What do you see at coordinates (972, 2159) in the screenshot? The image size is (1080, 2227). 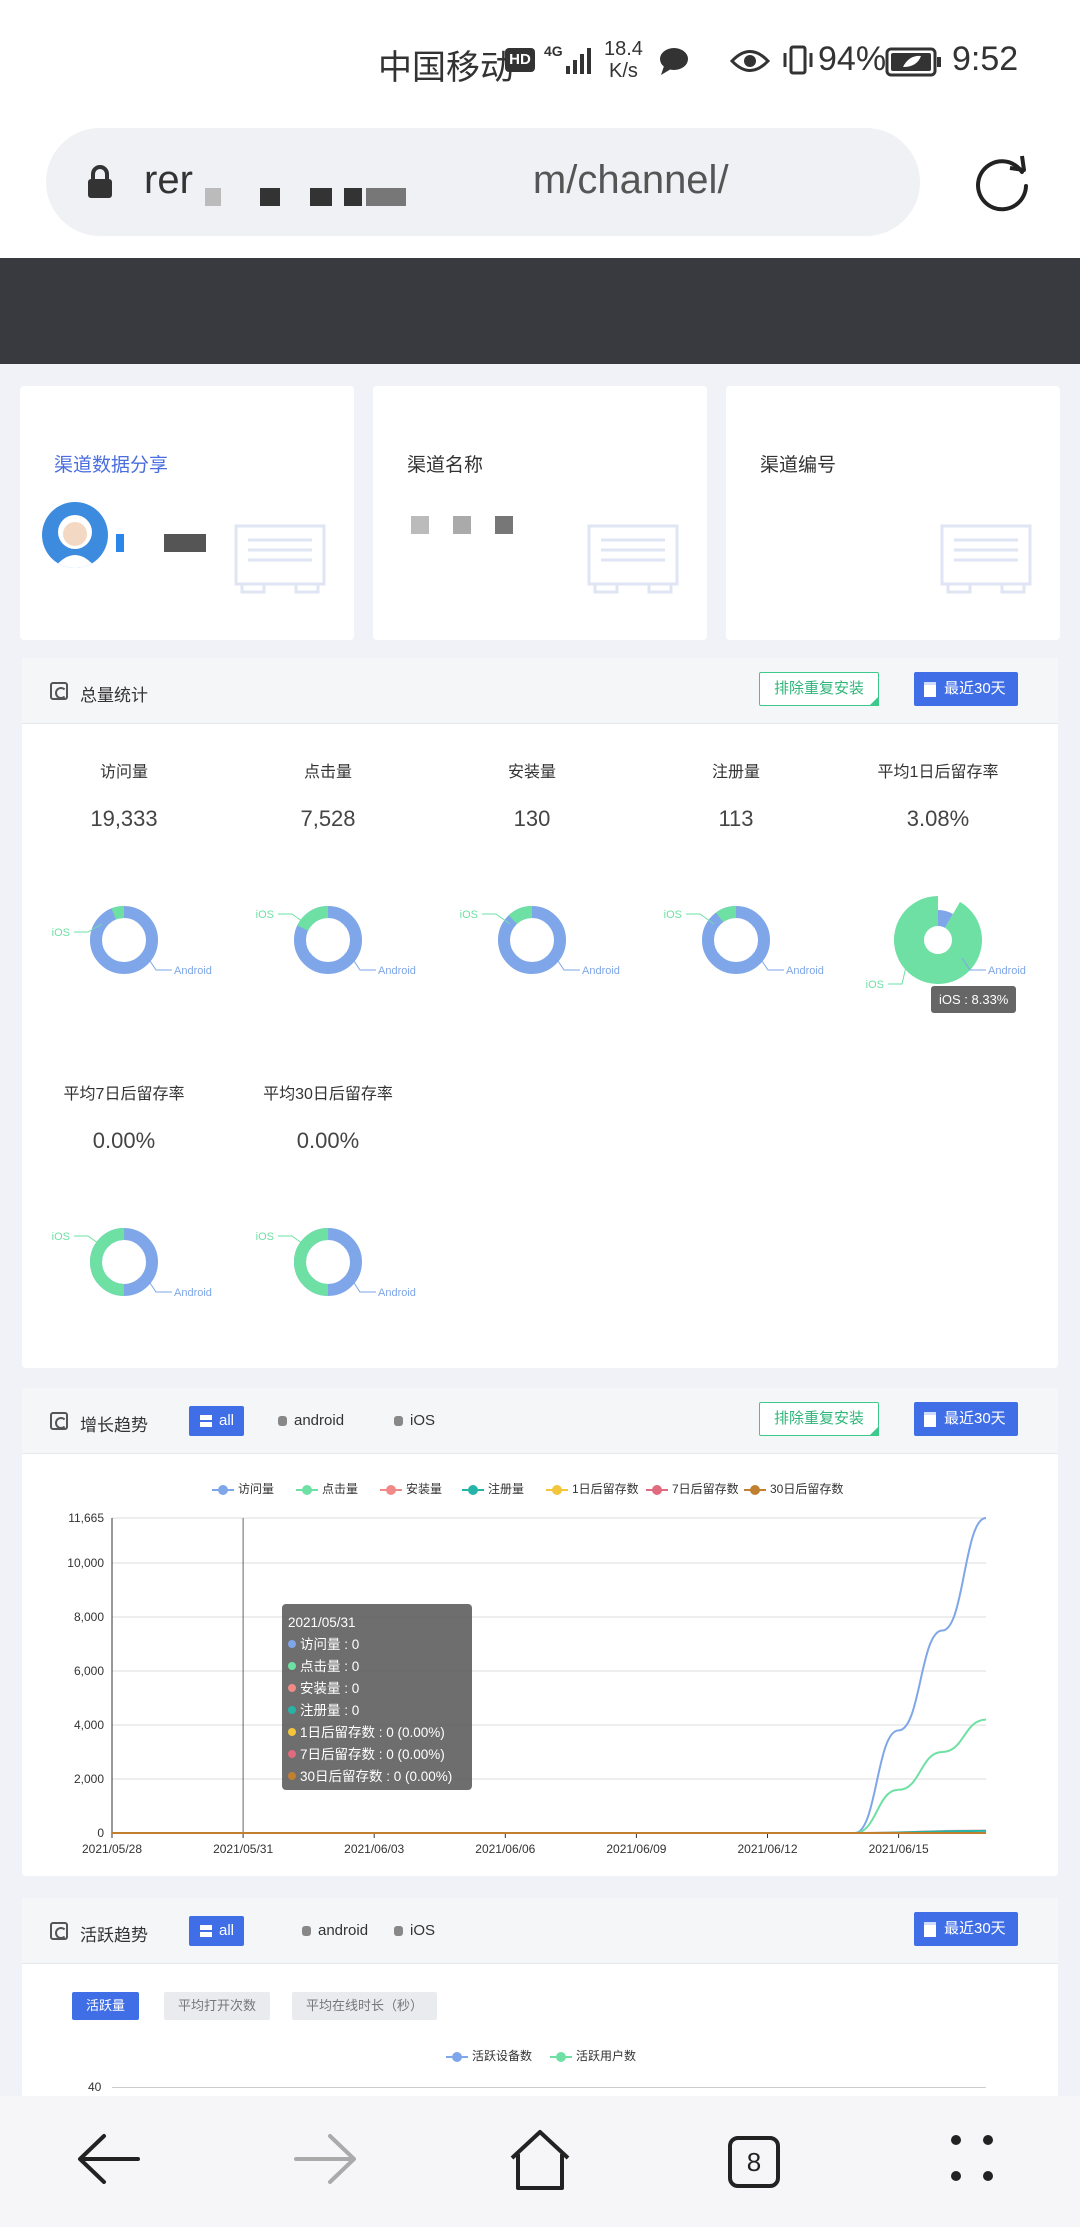 I see `more-menu-icon` at bounding box center [972, 2159].